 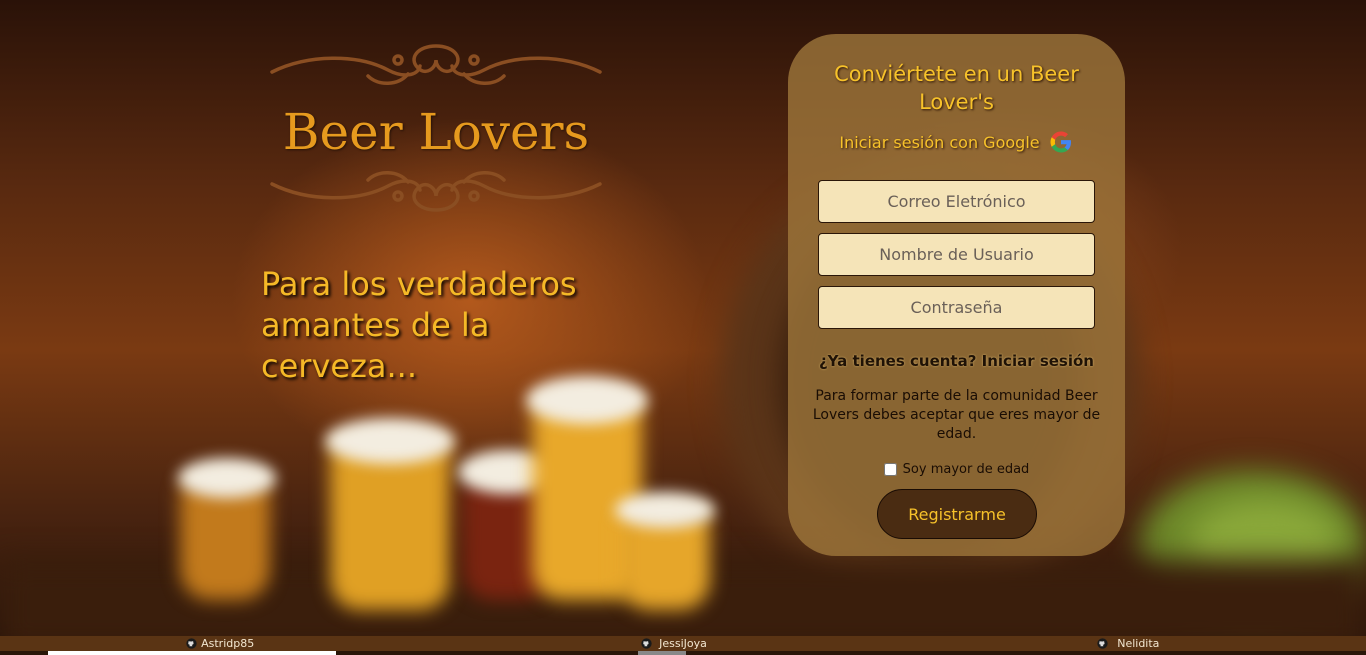 What do you see at coordinates (1038, 361) in the screenshot?
I see `login-link: Iniciar sesión` at bounding box center [1038, 361].